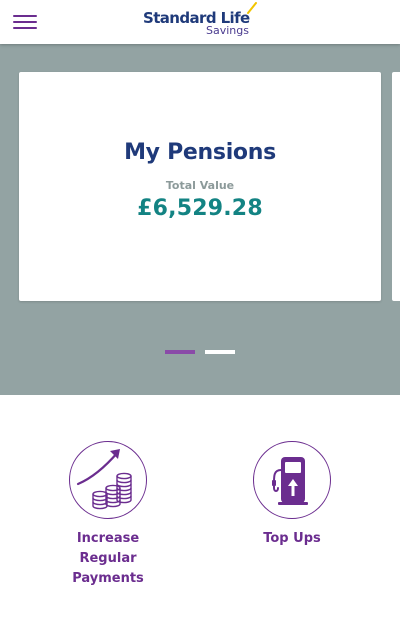 This screenshot has width=400, height=638. I want to click on increase-regular-payments-button: Increase Regular Payments, so click(108, 515).